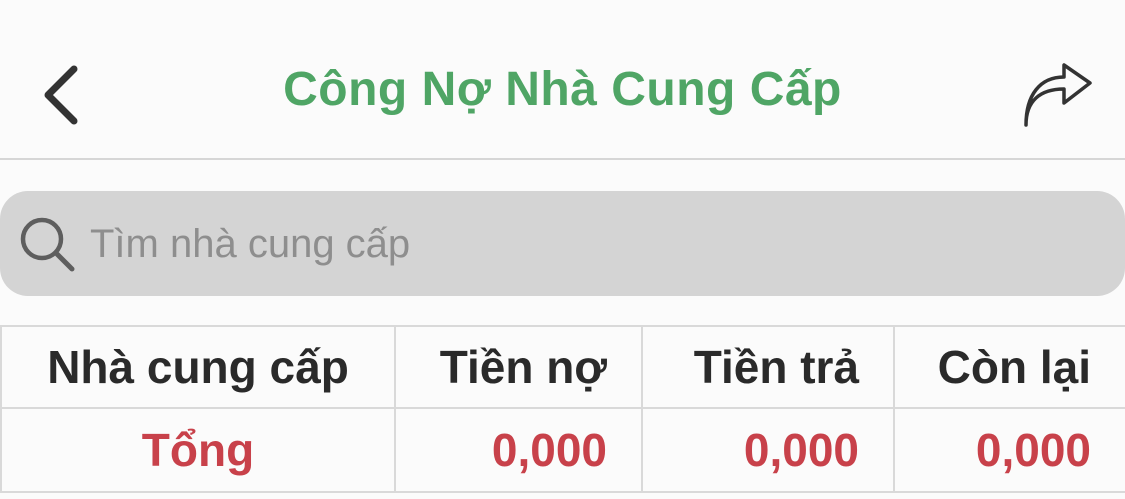  What do you see at coordinates (590, 244) in the screenshot?
I see `search-input` at bounding box center [590, 244].